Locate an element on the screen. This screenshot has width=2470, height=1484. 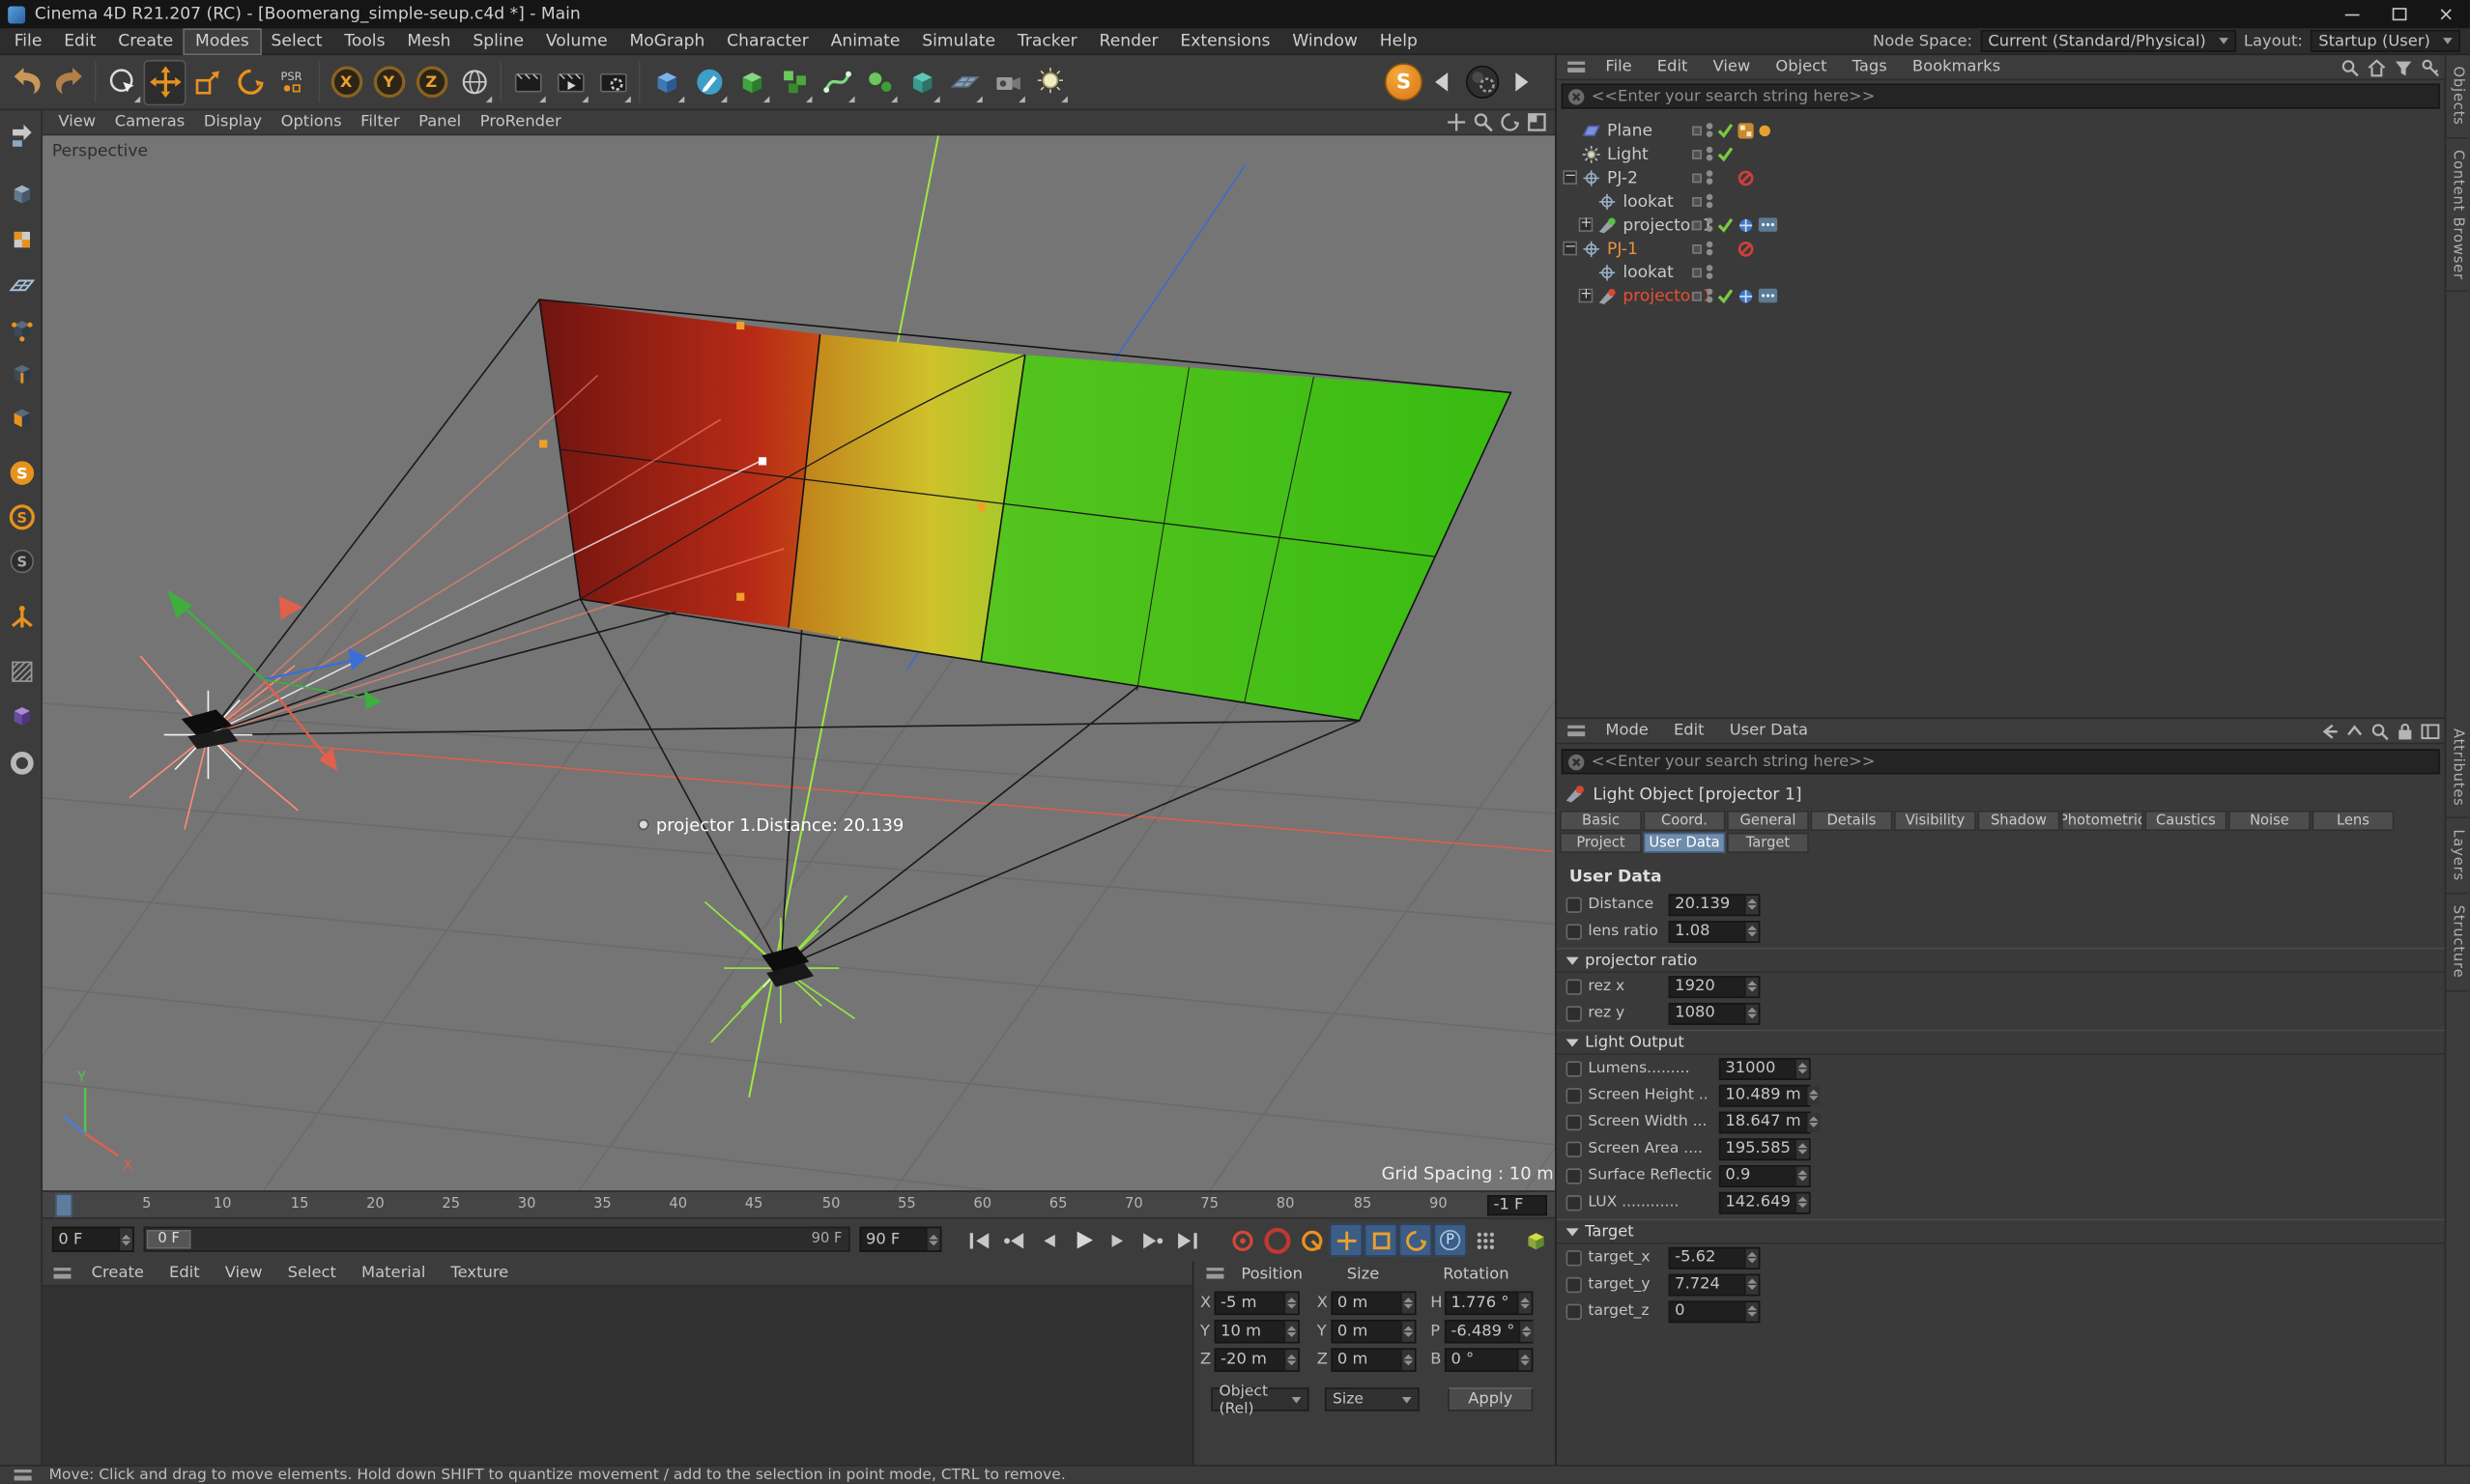
panel-icon is located at coordinates (2430, 732).